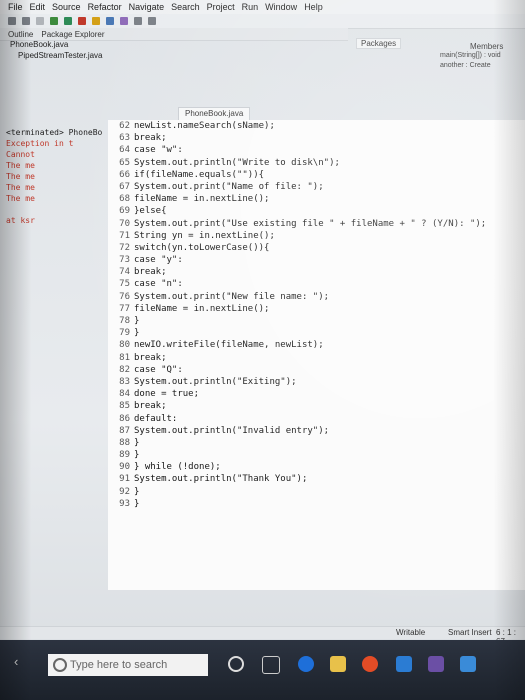 The height and width of the screenshot is (700, 525). Describe the element at coordinates (250, 7) in the screenshot. I see `menu-run: Run` at that location.